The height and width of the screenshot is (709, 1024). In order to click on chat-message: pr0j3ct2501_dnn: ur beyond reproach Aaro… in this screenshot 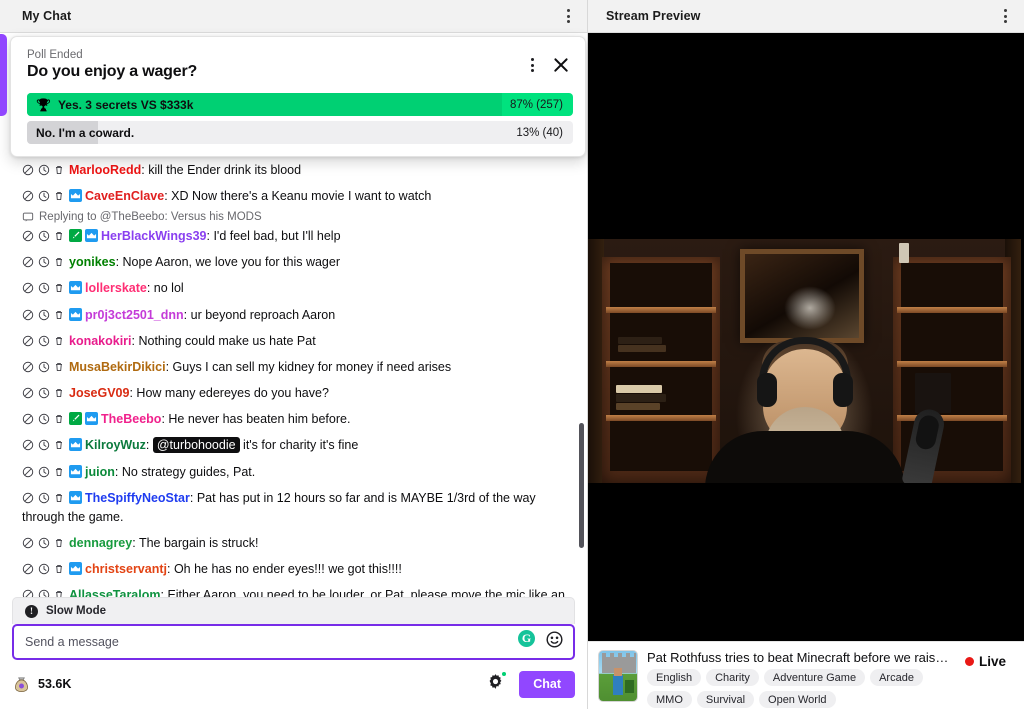, I will do `click(297, 315)`.